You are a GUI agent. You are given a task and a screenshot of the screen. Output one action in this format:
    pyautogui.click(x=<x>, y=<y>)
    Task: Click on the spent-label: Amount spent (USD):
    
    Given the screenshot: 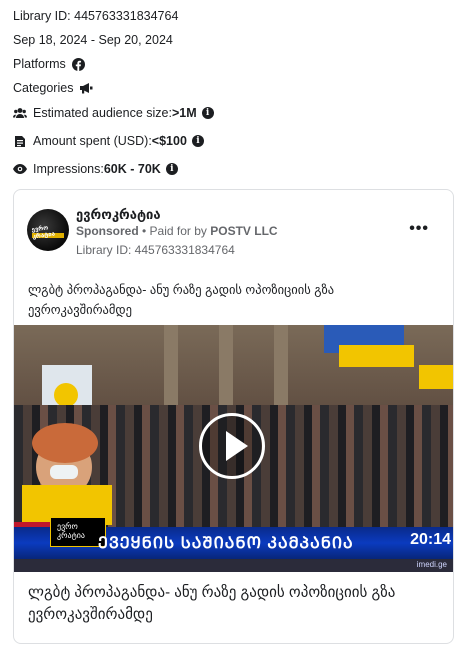 What is the action you would take?
    pyautogui.click(x=92, y=141)
    